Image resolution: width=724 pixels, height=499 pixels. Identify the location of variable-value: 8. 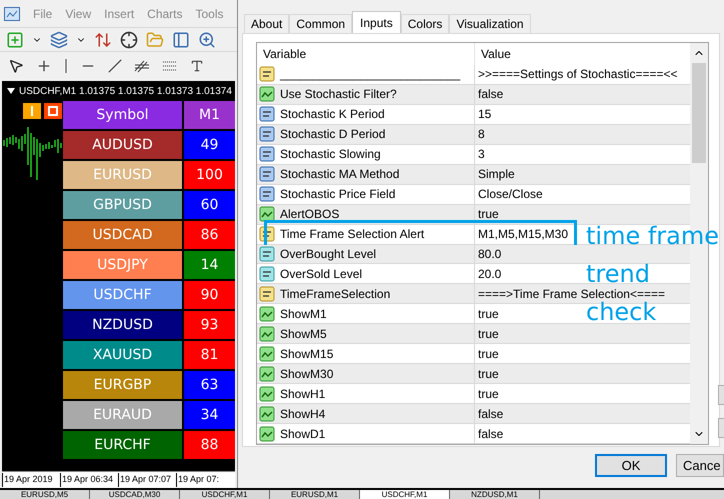
(481, 134).